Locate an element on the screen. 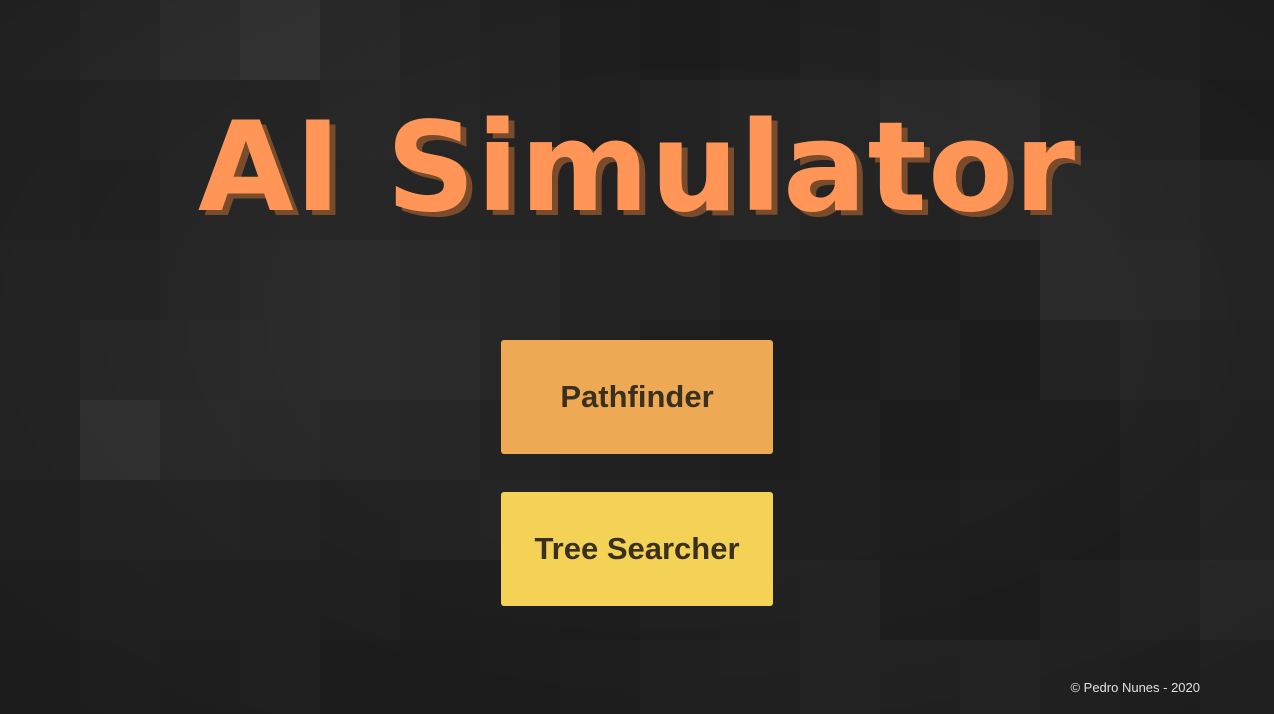  tree-searcher-button: Tree Searcher is located at coordinates (637, 549).